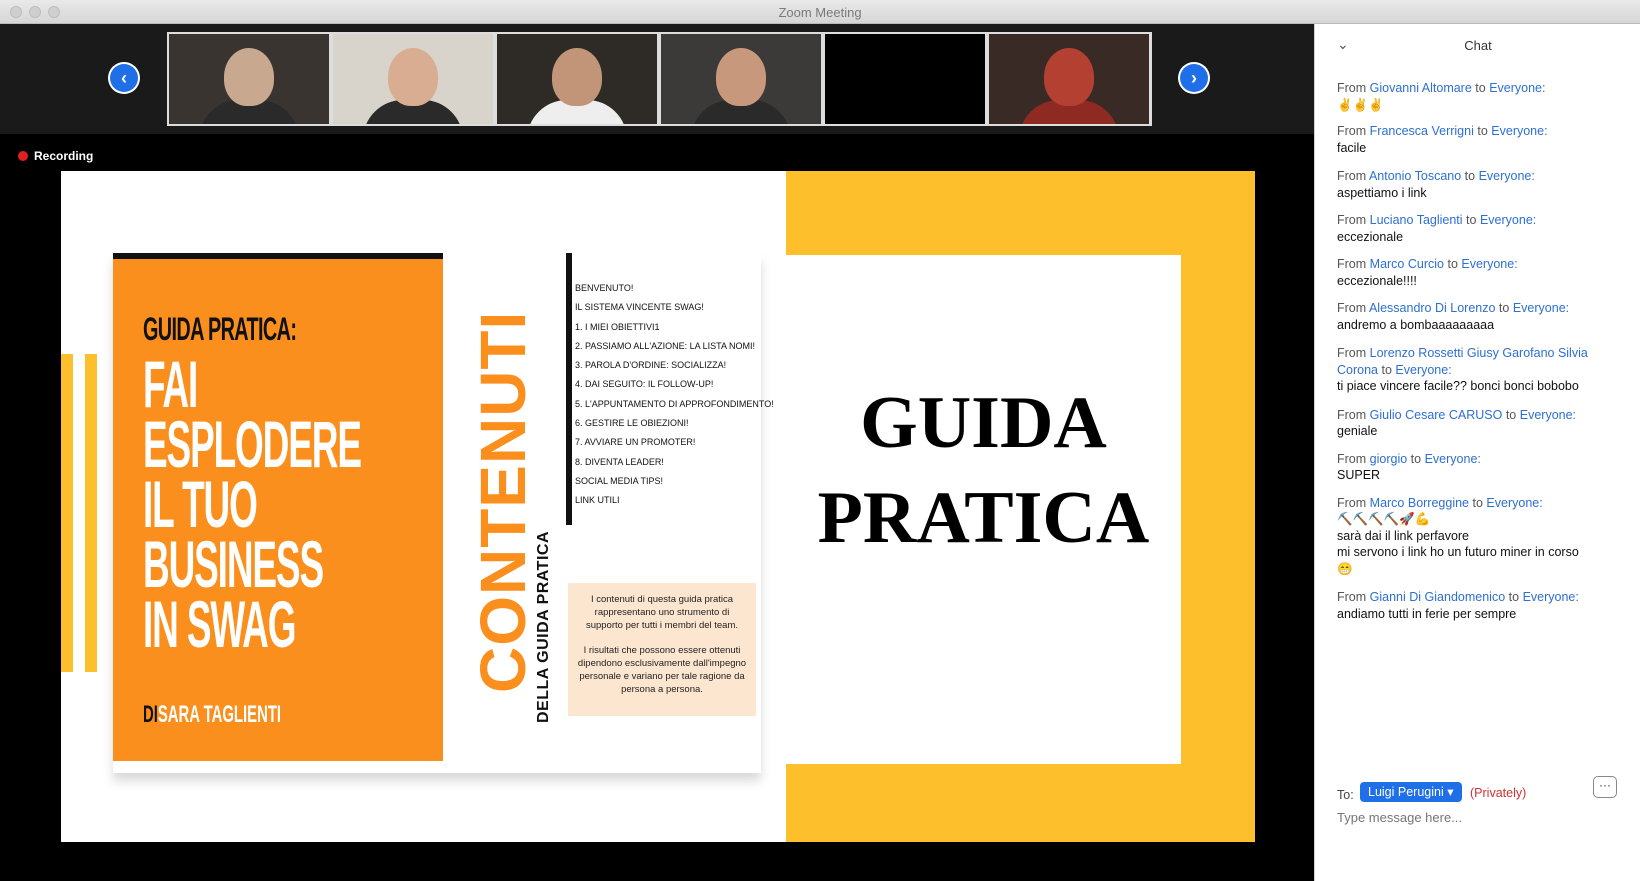 This screenshot has height=881, width=1640. I want to click on recording-indicator: Recording, so click(55, 156).